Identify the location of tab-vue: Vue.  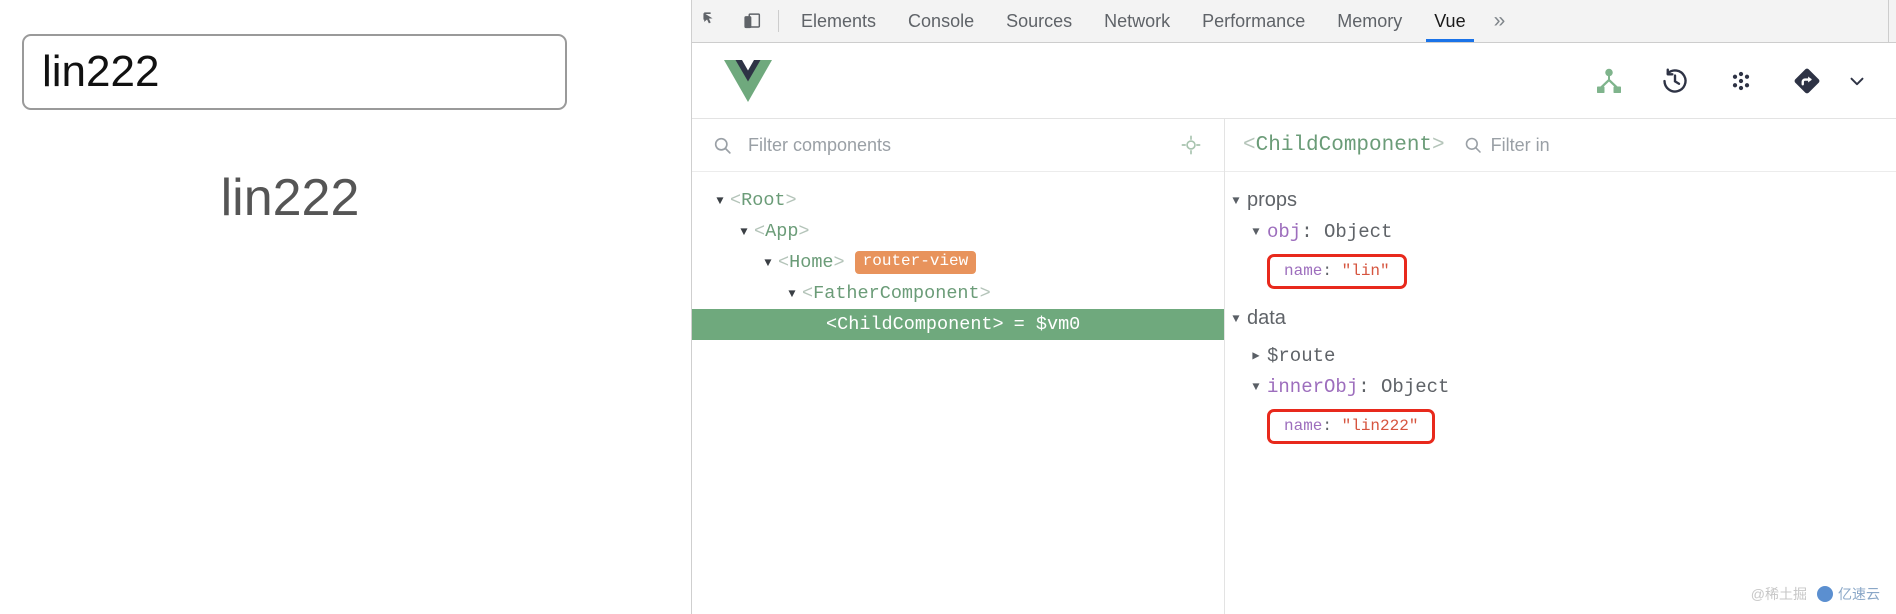
(1449, 21).